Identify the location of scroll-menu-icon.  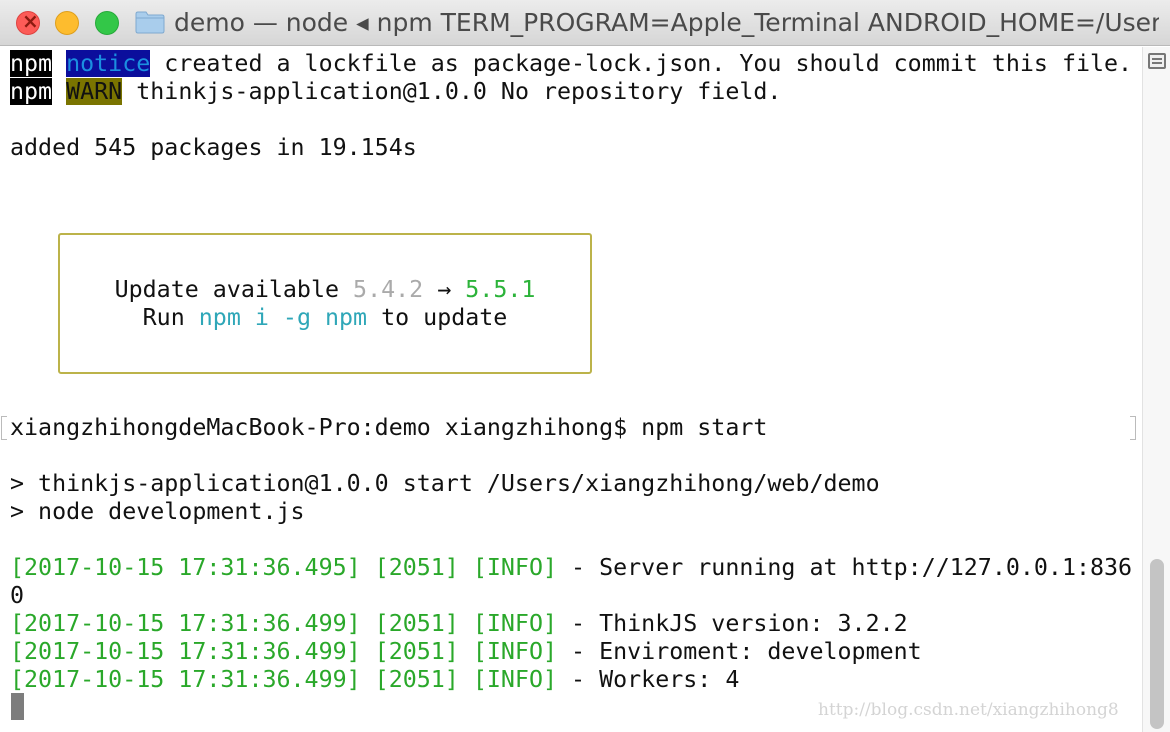
(1157, 61).